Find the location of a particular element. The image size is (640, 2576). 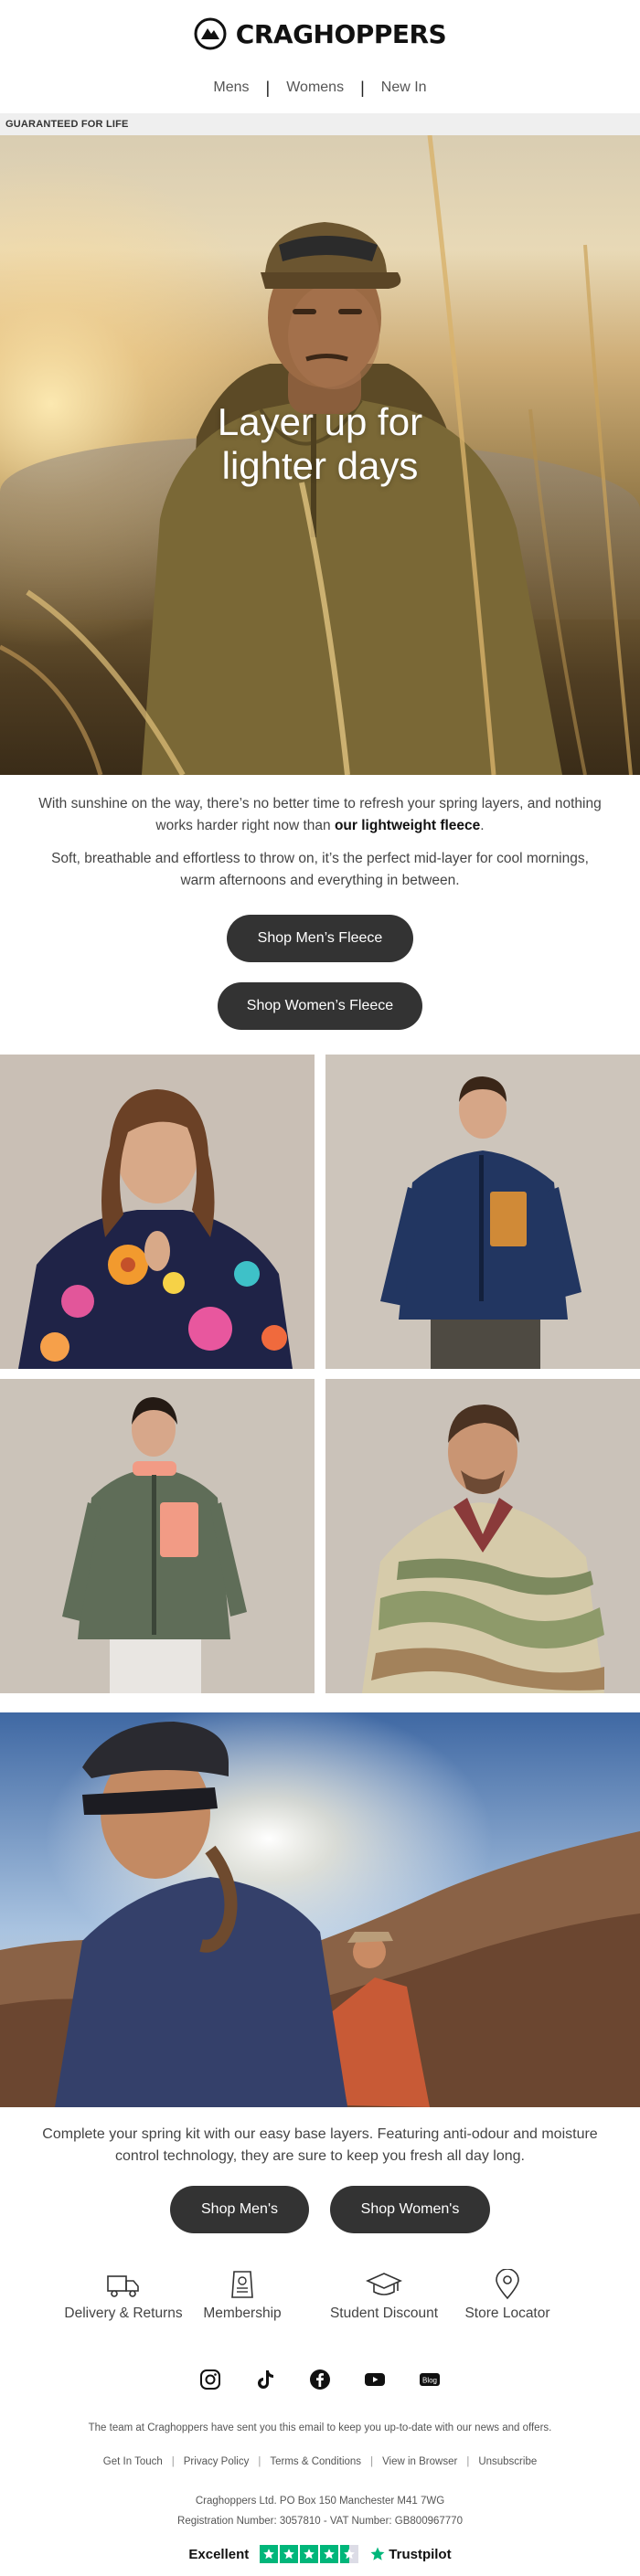

pattern-fleece-photo is located at coordinates (482, 1536).